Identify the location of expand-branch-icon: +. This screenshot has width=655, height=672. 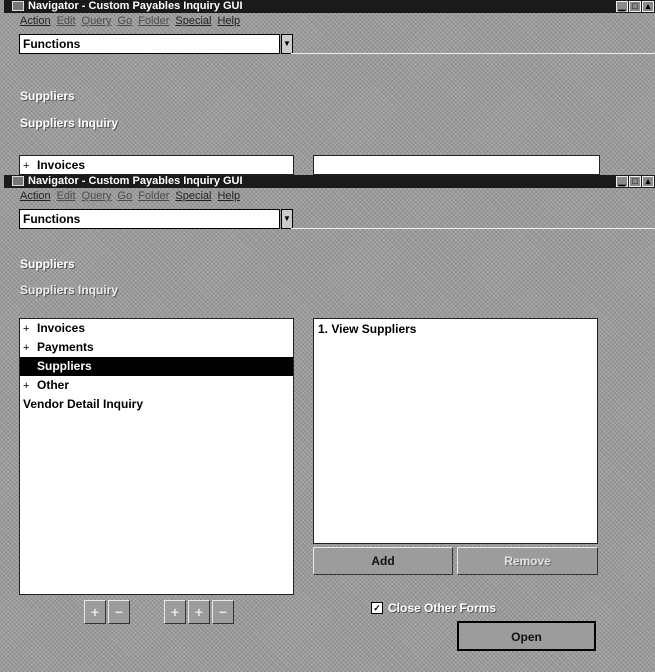
(175, 612).